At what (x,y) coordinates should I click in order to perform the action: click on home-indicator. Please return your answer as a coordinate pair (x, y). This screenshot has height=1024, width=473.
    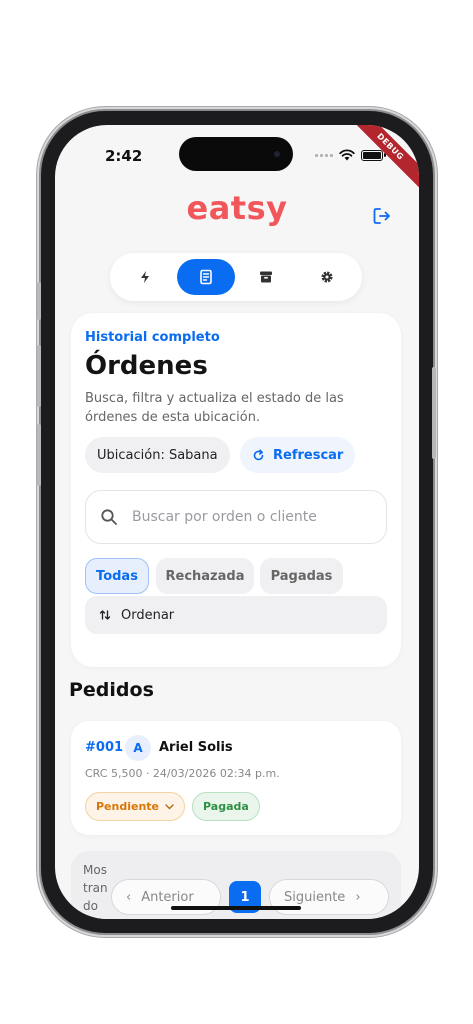
    Looking at the image, I should click on (236, 908).